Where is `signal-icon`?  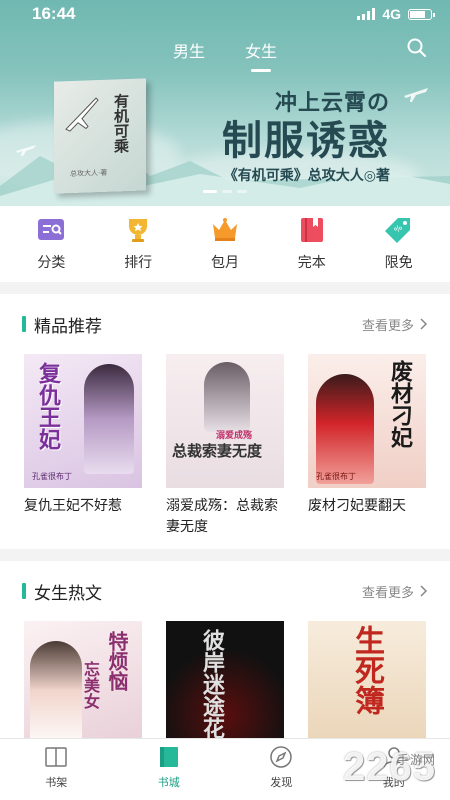
signal-icon is located at coordinates (366, 14).